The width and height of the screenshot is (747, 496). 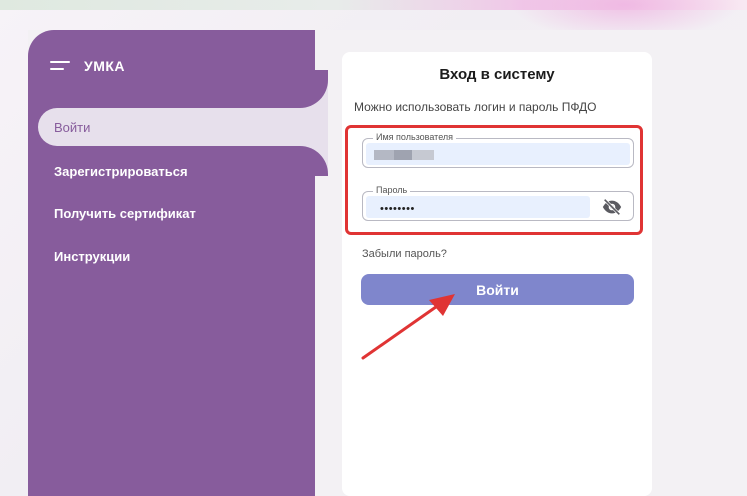 I want to click on annotation-arrow, so click(x=408, y=327).